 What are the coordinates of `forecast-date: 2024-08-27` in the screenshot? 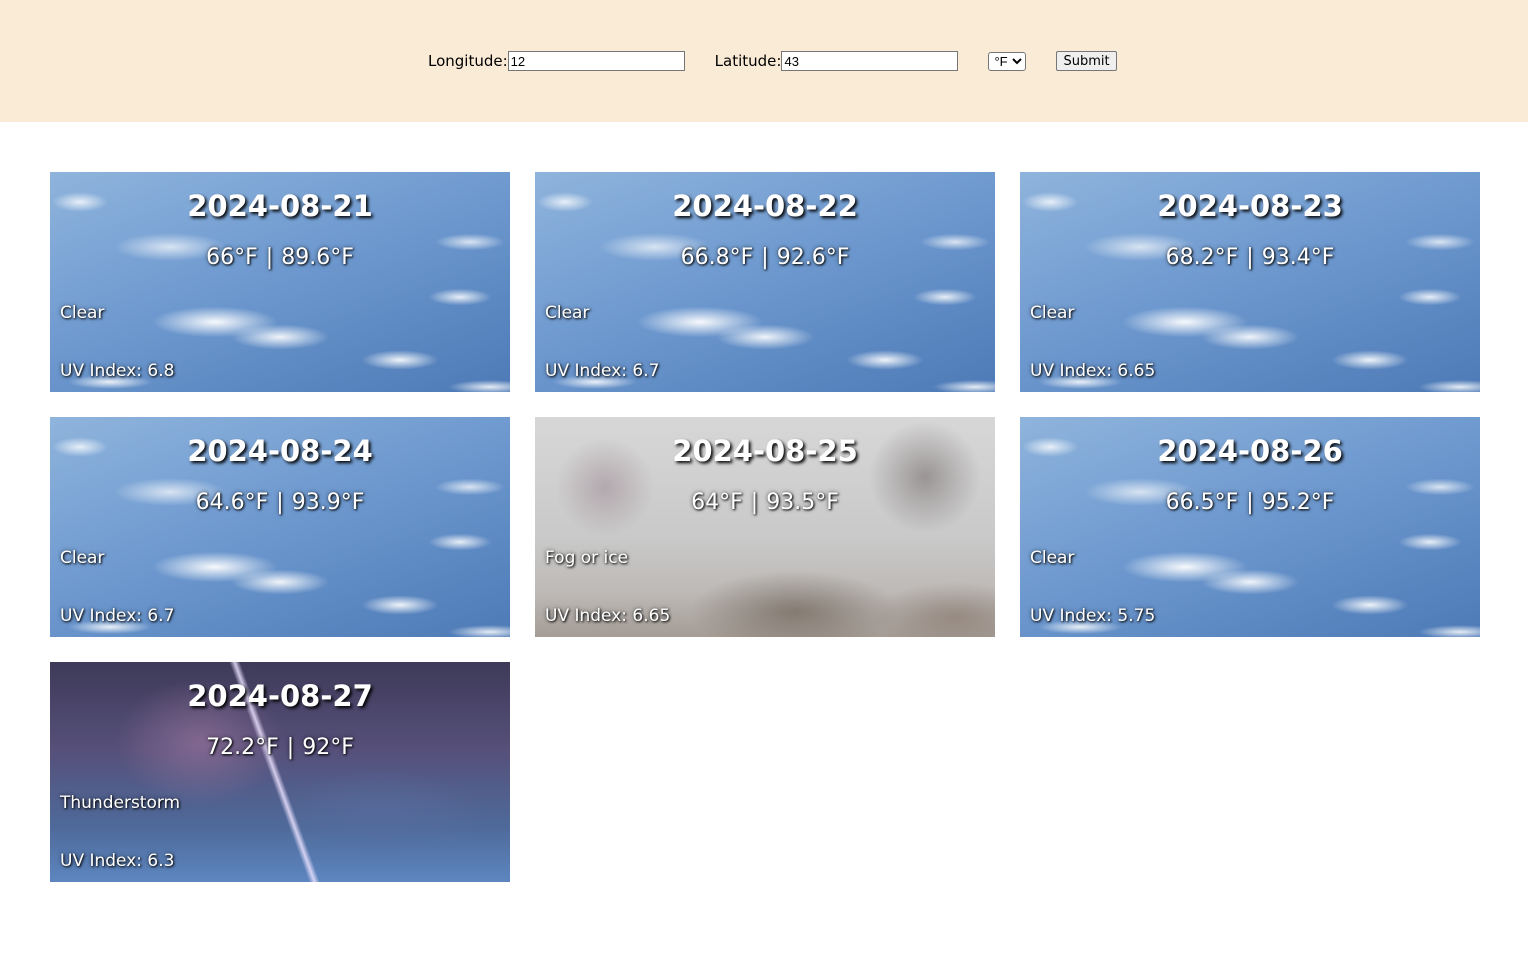 It's located at (280, 696).